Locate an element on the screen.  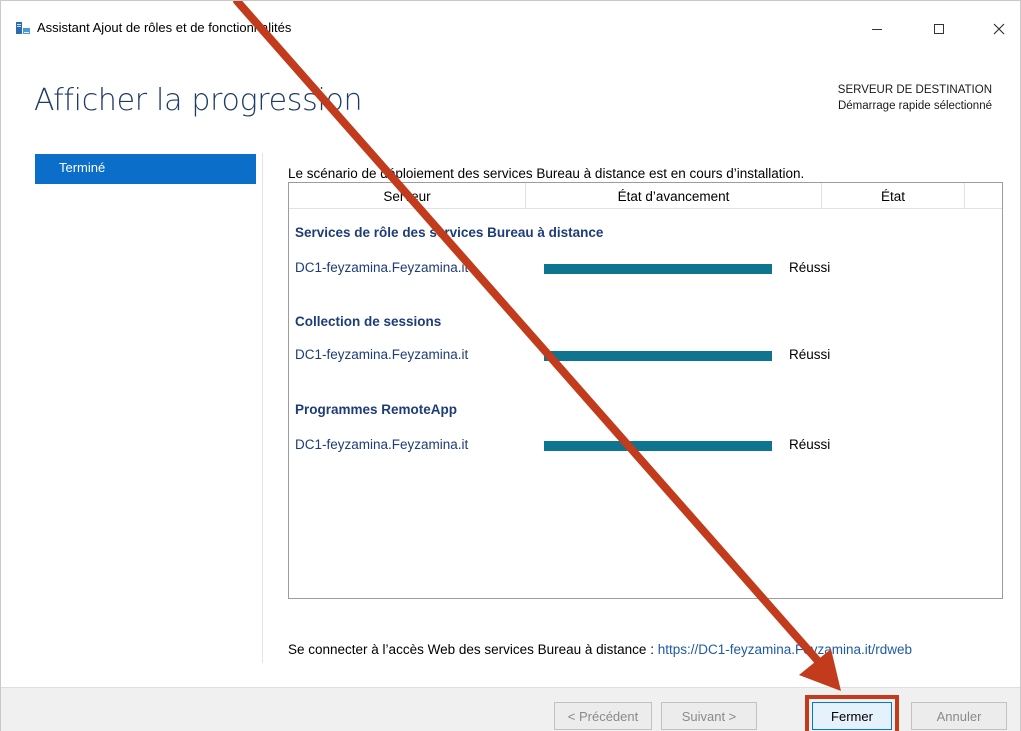
close-button: Fermer is located at coordinates (852, 716).